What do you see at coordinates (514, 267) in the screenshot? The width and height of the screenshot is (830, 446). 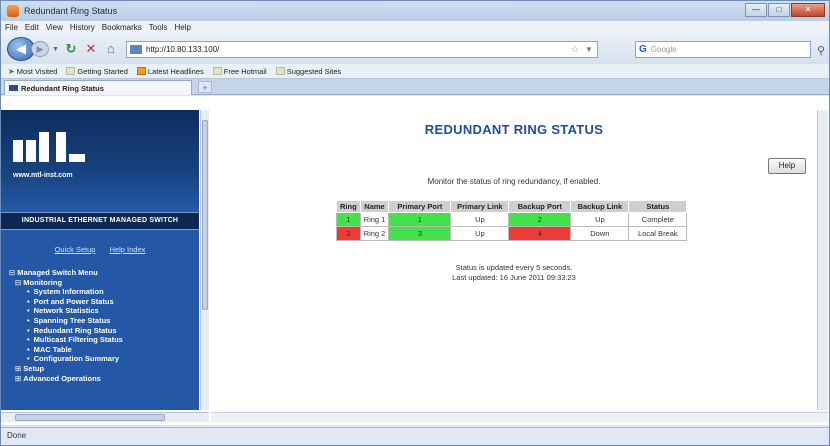 I see `update-interval-text: Status is updated every 5 seconds.` at bounding box center [514, 267].